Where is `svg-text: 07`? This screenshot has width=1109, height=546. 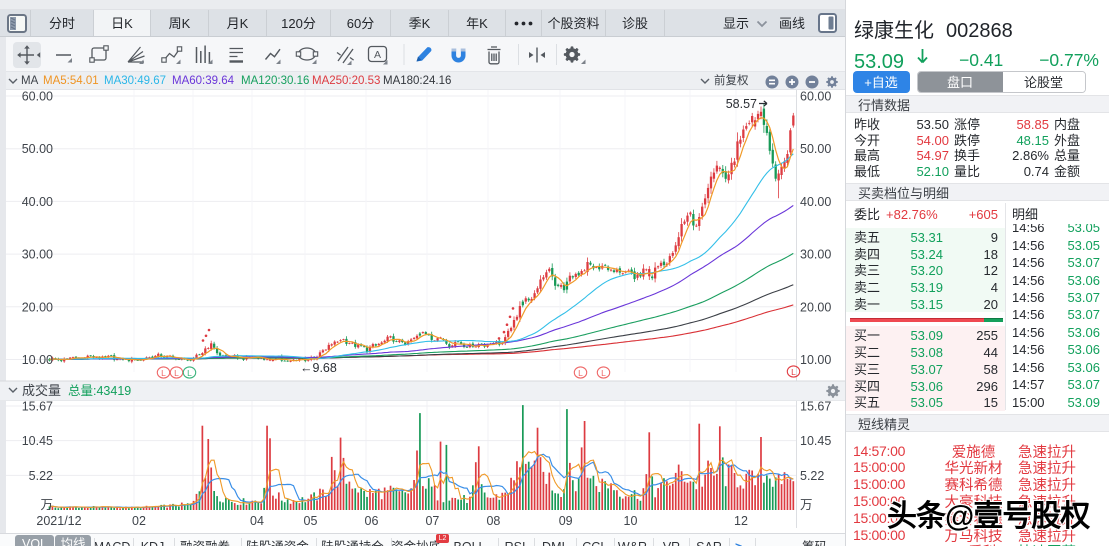 svg-text: 07 is located at coordinates (432, 519).